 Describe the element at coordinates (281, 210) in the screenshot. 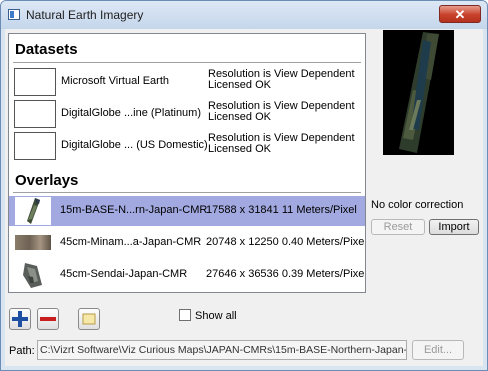

I see `overlay-info: 17588 x 31841 11 Meters/Pixel` at that location.